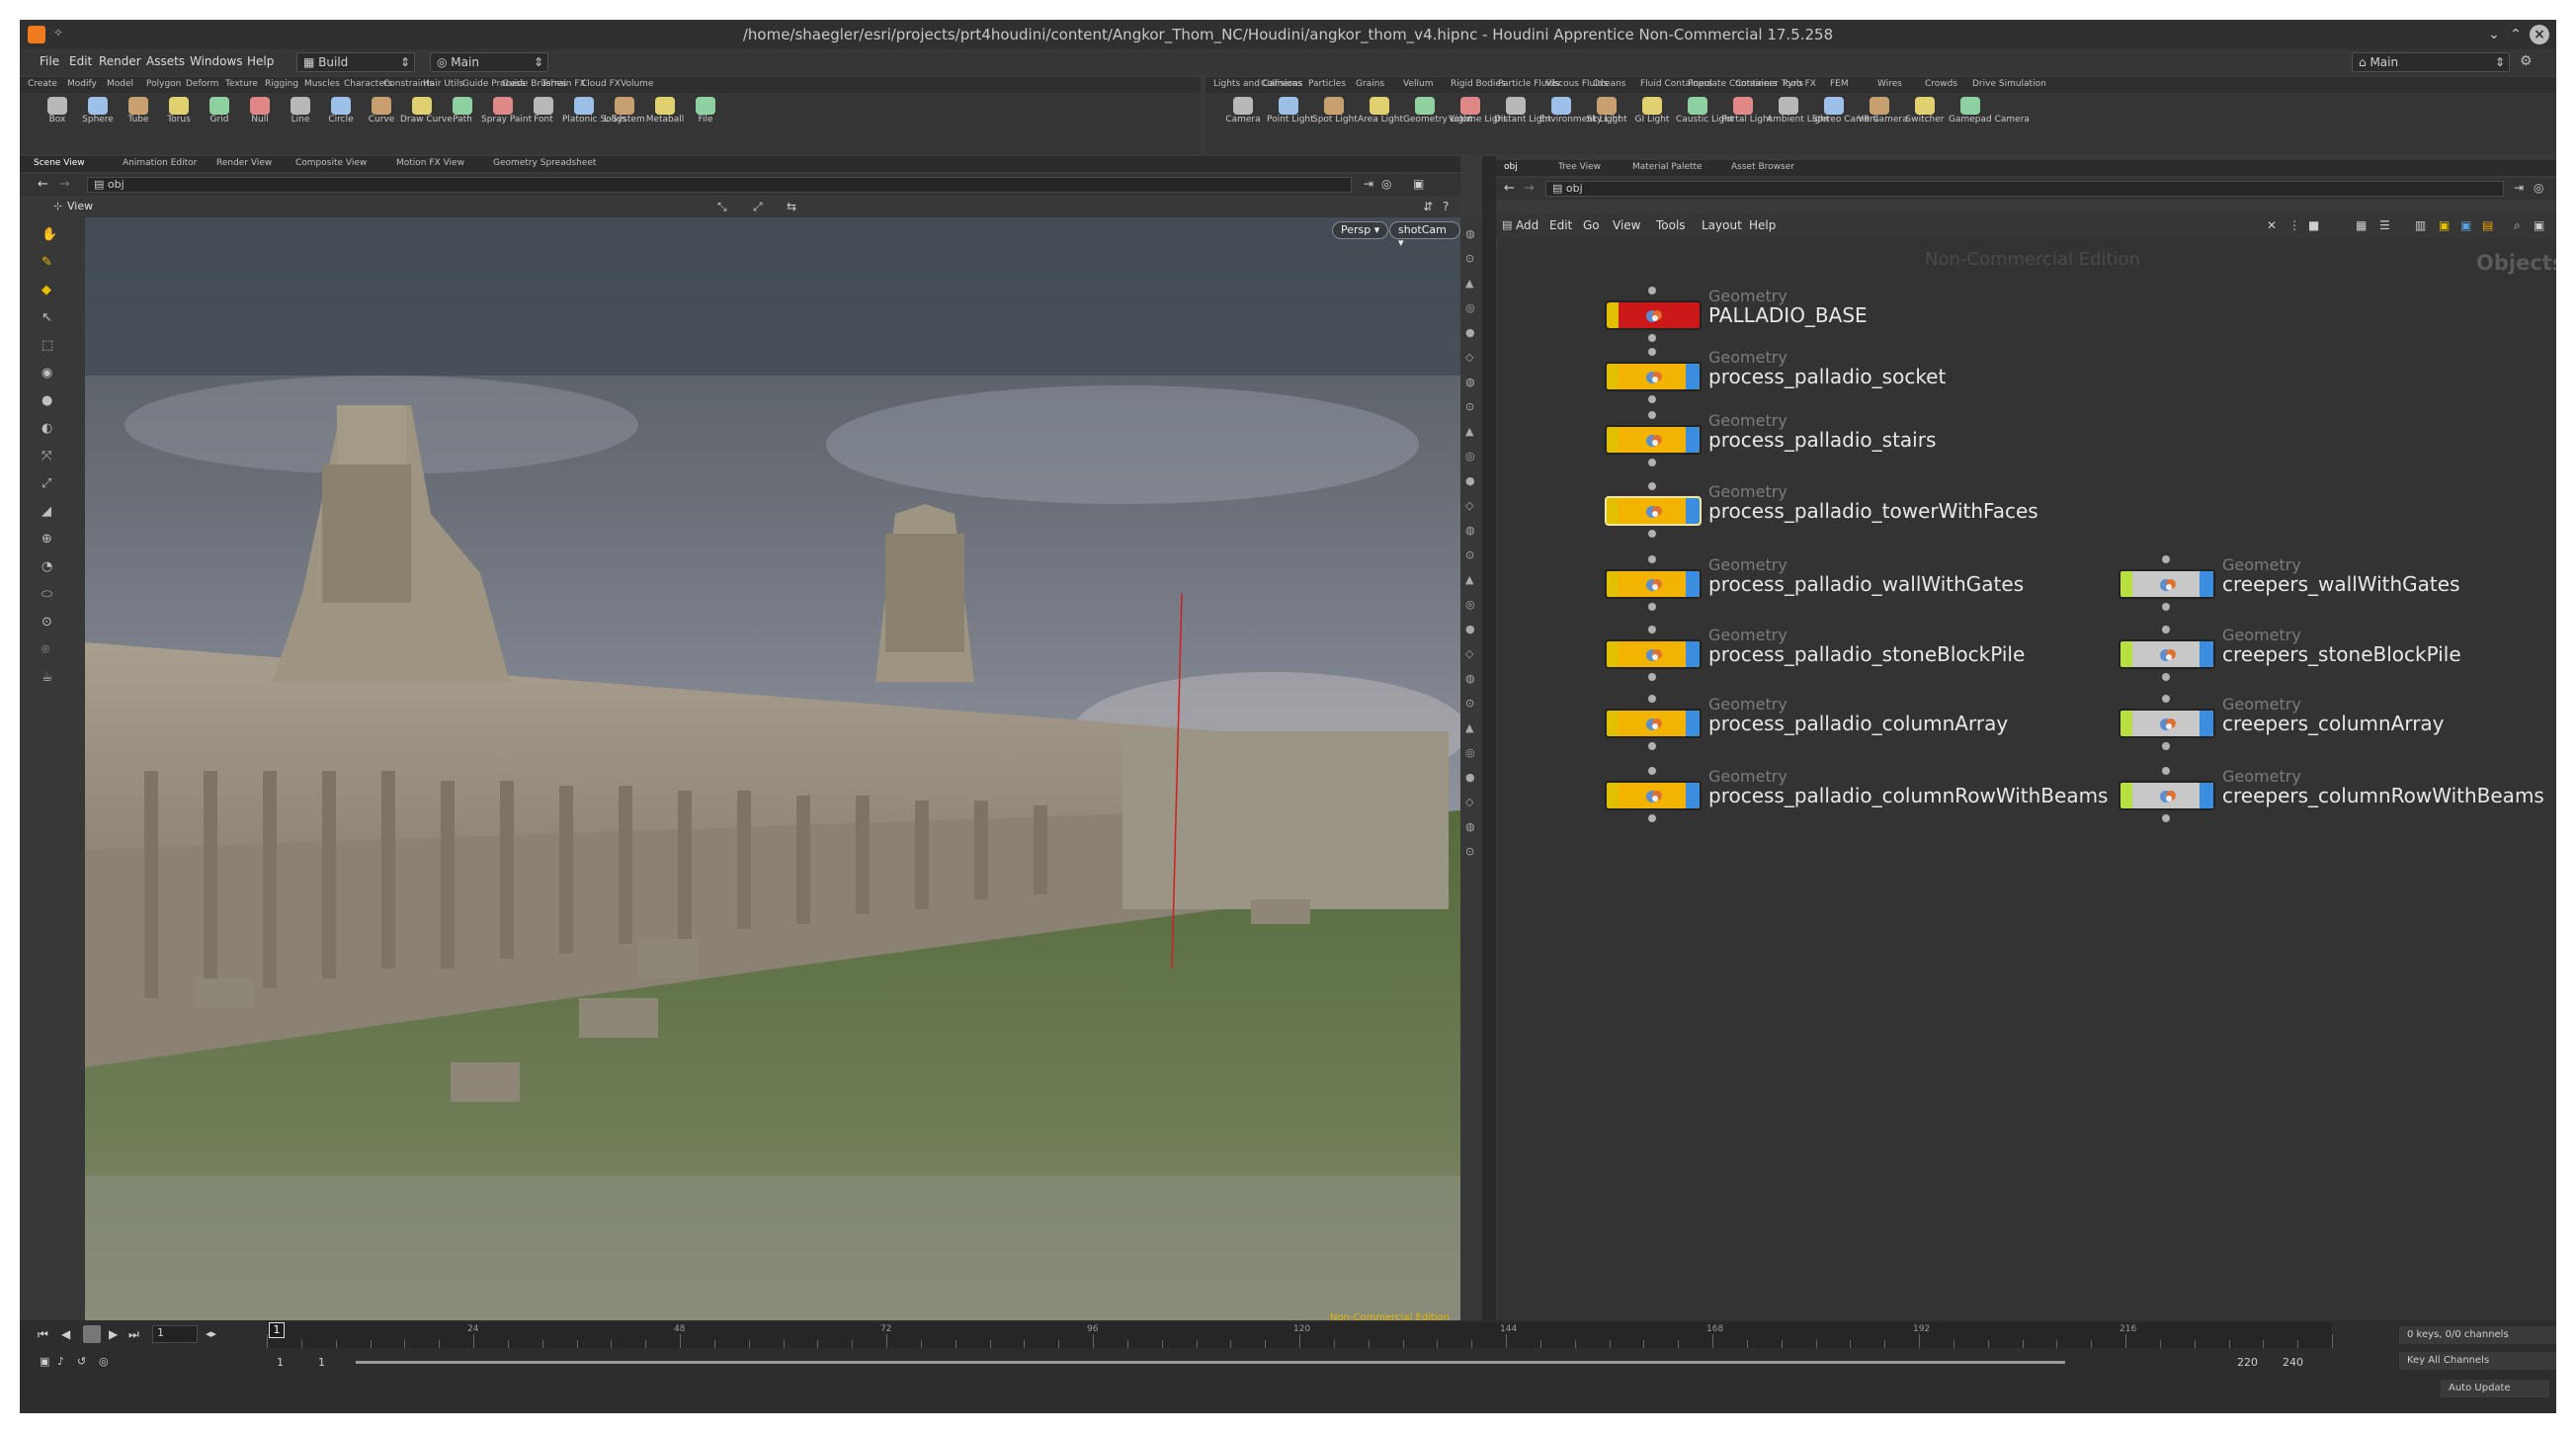  I want to click on right-path-field: ▤ obj, so click(2024, 189).